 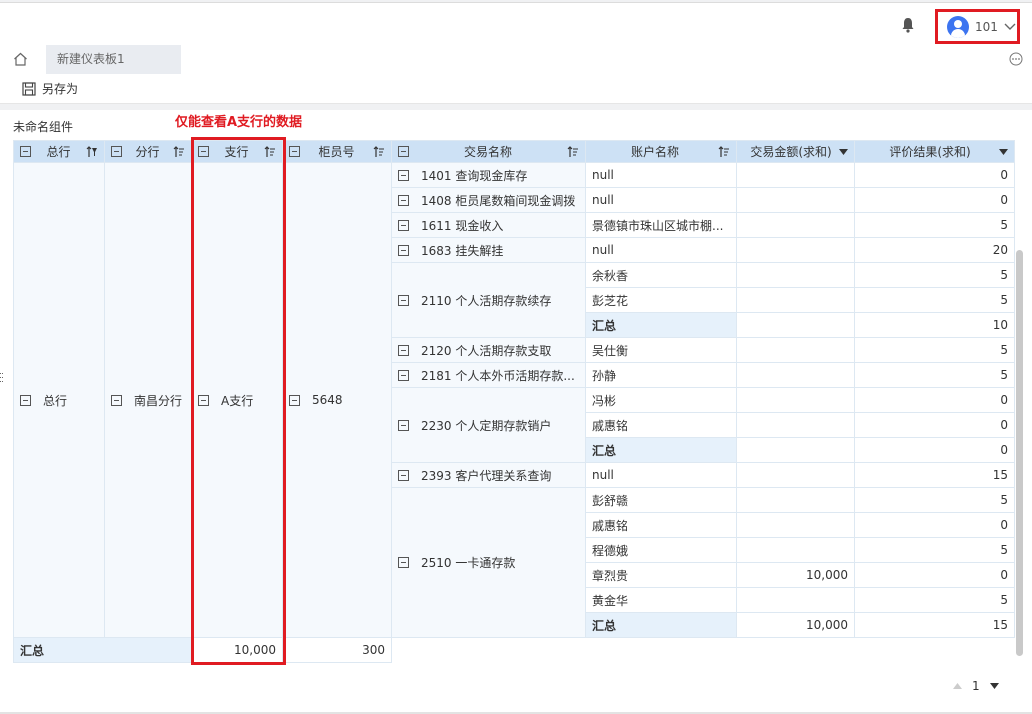 What do you see at coordinates (148, 151) in the screenshot?
I see `header-branch: 分行` at bounding box center [148, 151].